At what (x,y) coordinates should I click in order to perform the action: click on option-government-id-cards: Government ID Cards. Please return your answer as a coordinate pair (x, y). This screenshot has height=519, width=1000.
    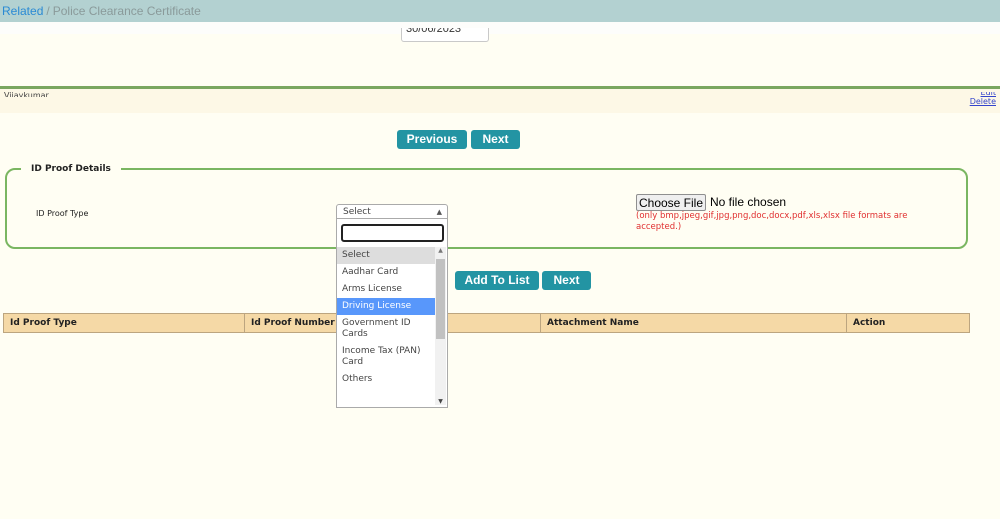
    Looking at the image, I should click on (386, 329).